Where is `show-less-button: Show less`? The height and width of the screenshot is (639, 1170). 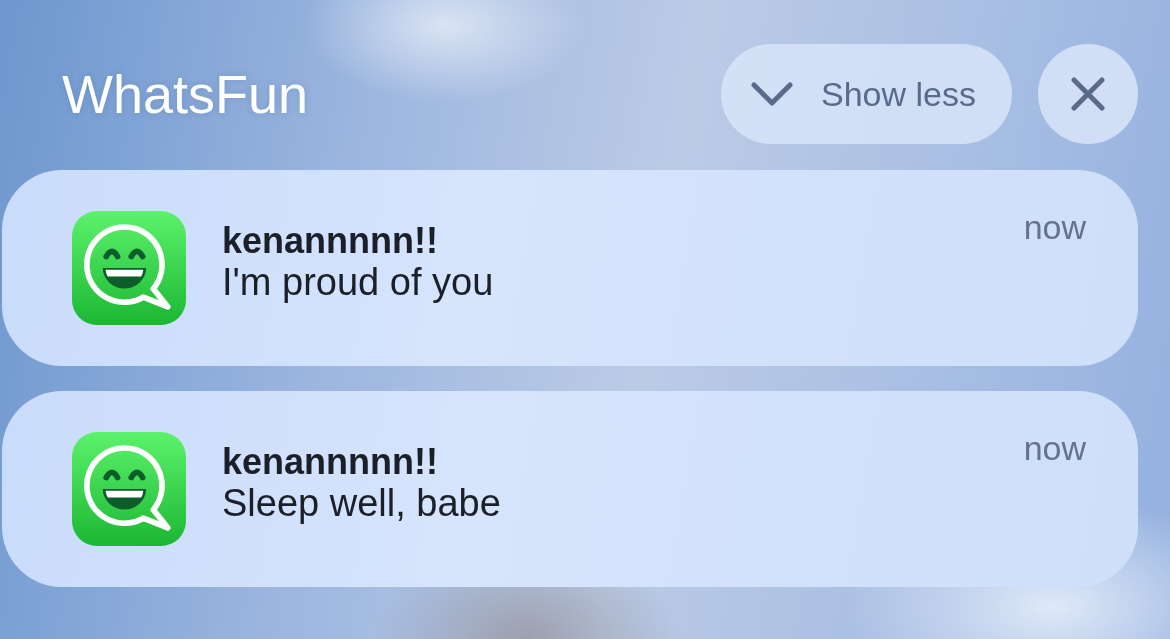 show-less-button: Show less is located at coordinates (866, 94).